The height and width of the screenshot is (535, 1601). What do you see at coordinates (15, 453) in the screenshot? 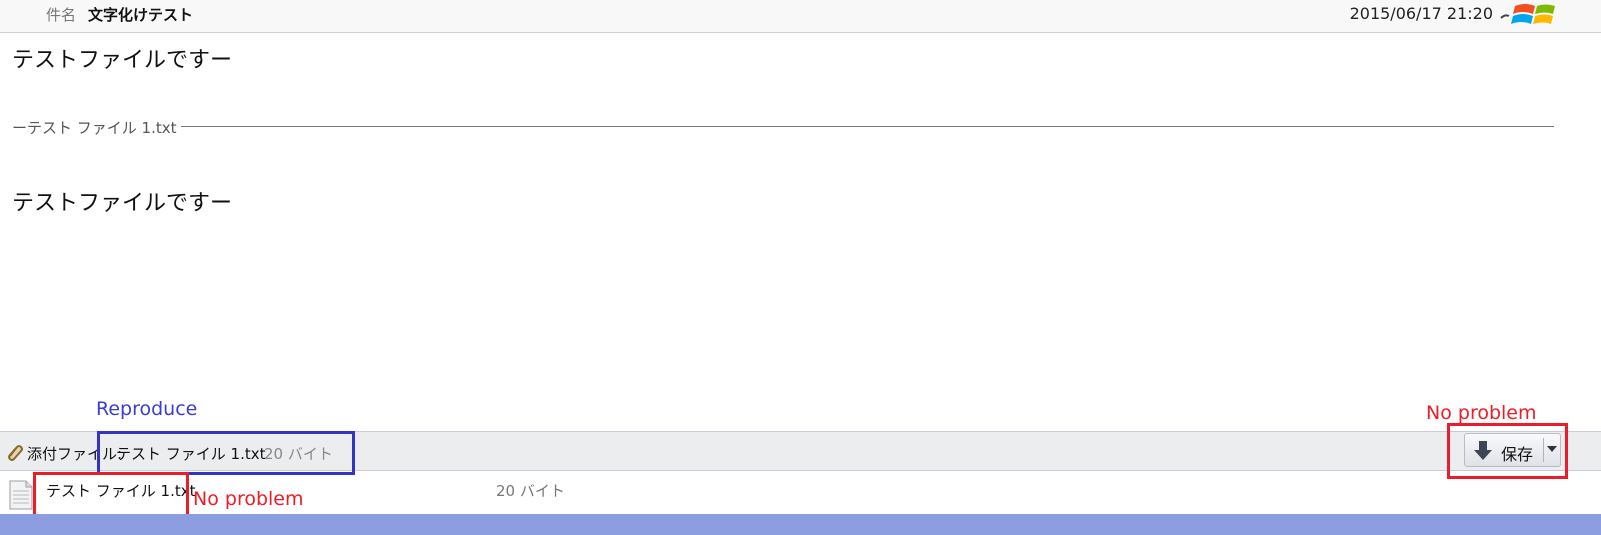
I see `paperclip-icon` at bounding box center [15, 453].